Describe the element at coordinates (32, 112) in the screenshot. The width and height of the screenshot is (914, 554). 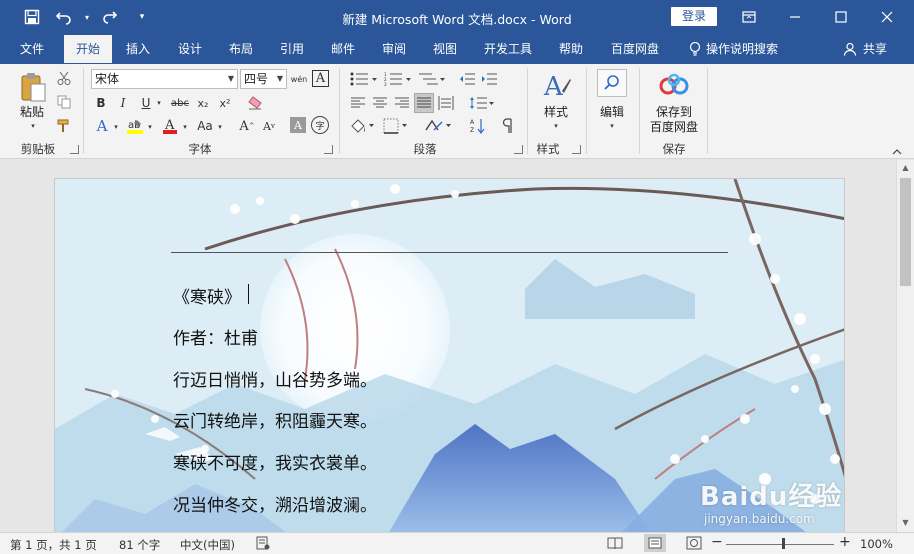
I see `paste-label: 粘贴` at that location.